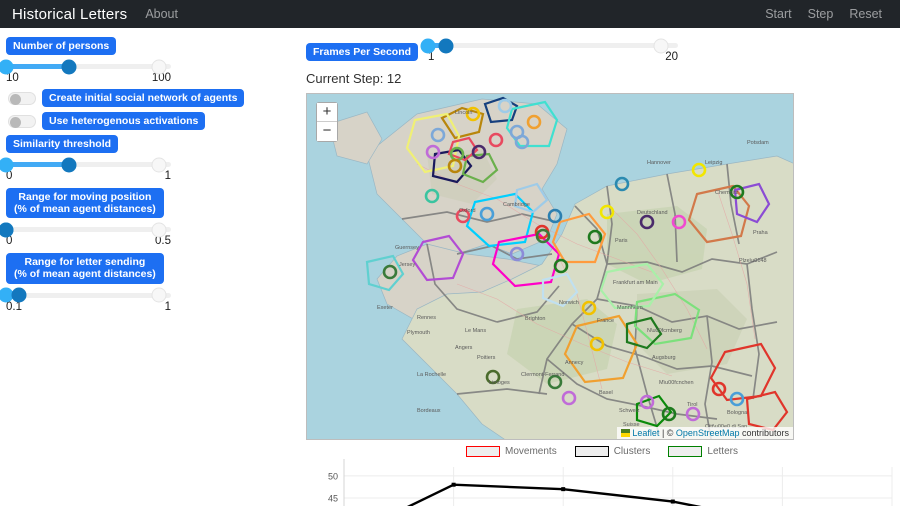  What do you see at coordinates (22, 121) in the screenshot?
I see `toggle-heterogenous-activations` at bounding box center [22, 121].